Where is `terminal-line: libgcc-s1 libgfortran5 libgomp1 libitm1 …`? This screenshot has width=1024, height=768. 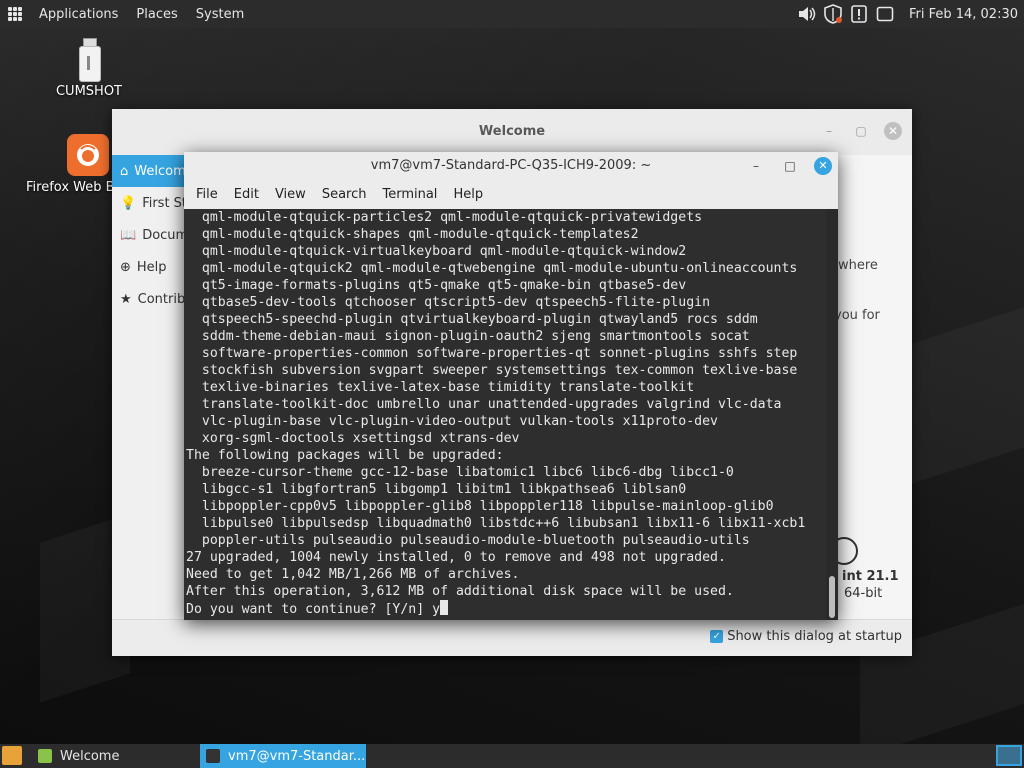
terminal-line: libgcc-s1 libgfortran5 libgomp1 libitm1 … is located at coordinates (436, 489).